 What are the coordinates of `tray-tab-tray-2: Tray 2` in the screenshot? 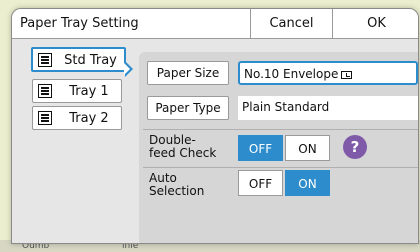 It's located at (77, 118).